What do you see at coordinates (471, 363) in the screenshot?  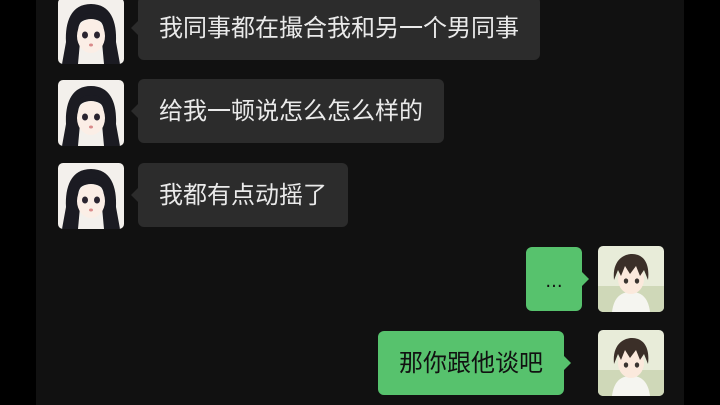 I see `message-text: 那你跟他谈吧` at bounding box center [471, 363].